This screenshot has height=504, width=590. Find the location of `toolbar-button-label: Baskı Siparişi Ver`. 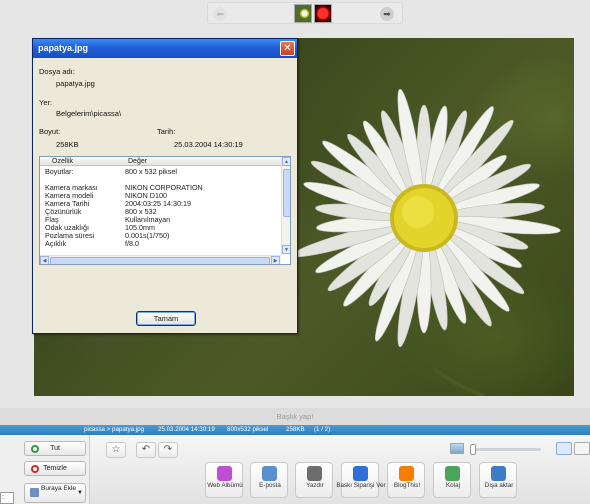

toolbar-button-label: Baskı Siparişi Ver is located at coordinates (361, 485).